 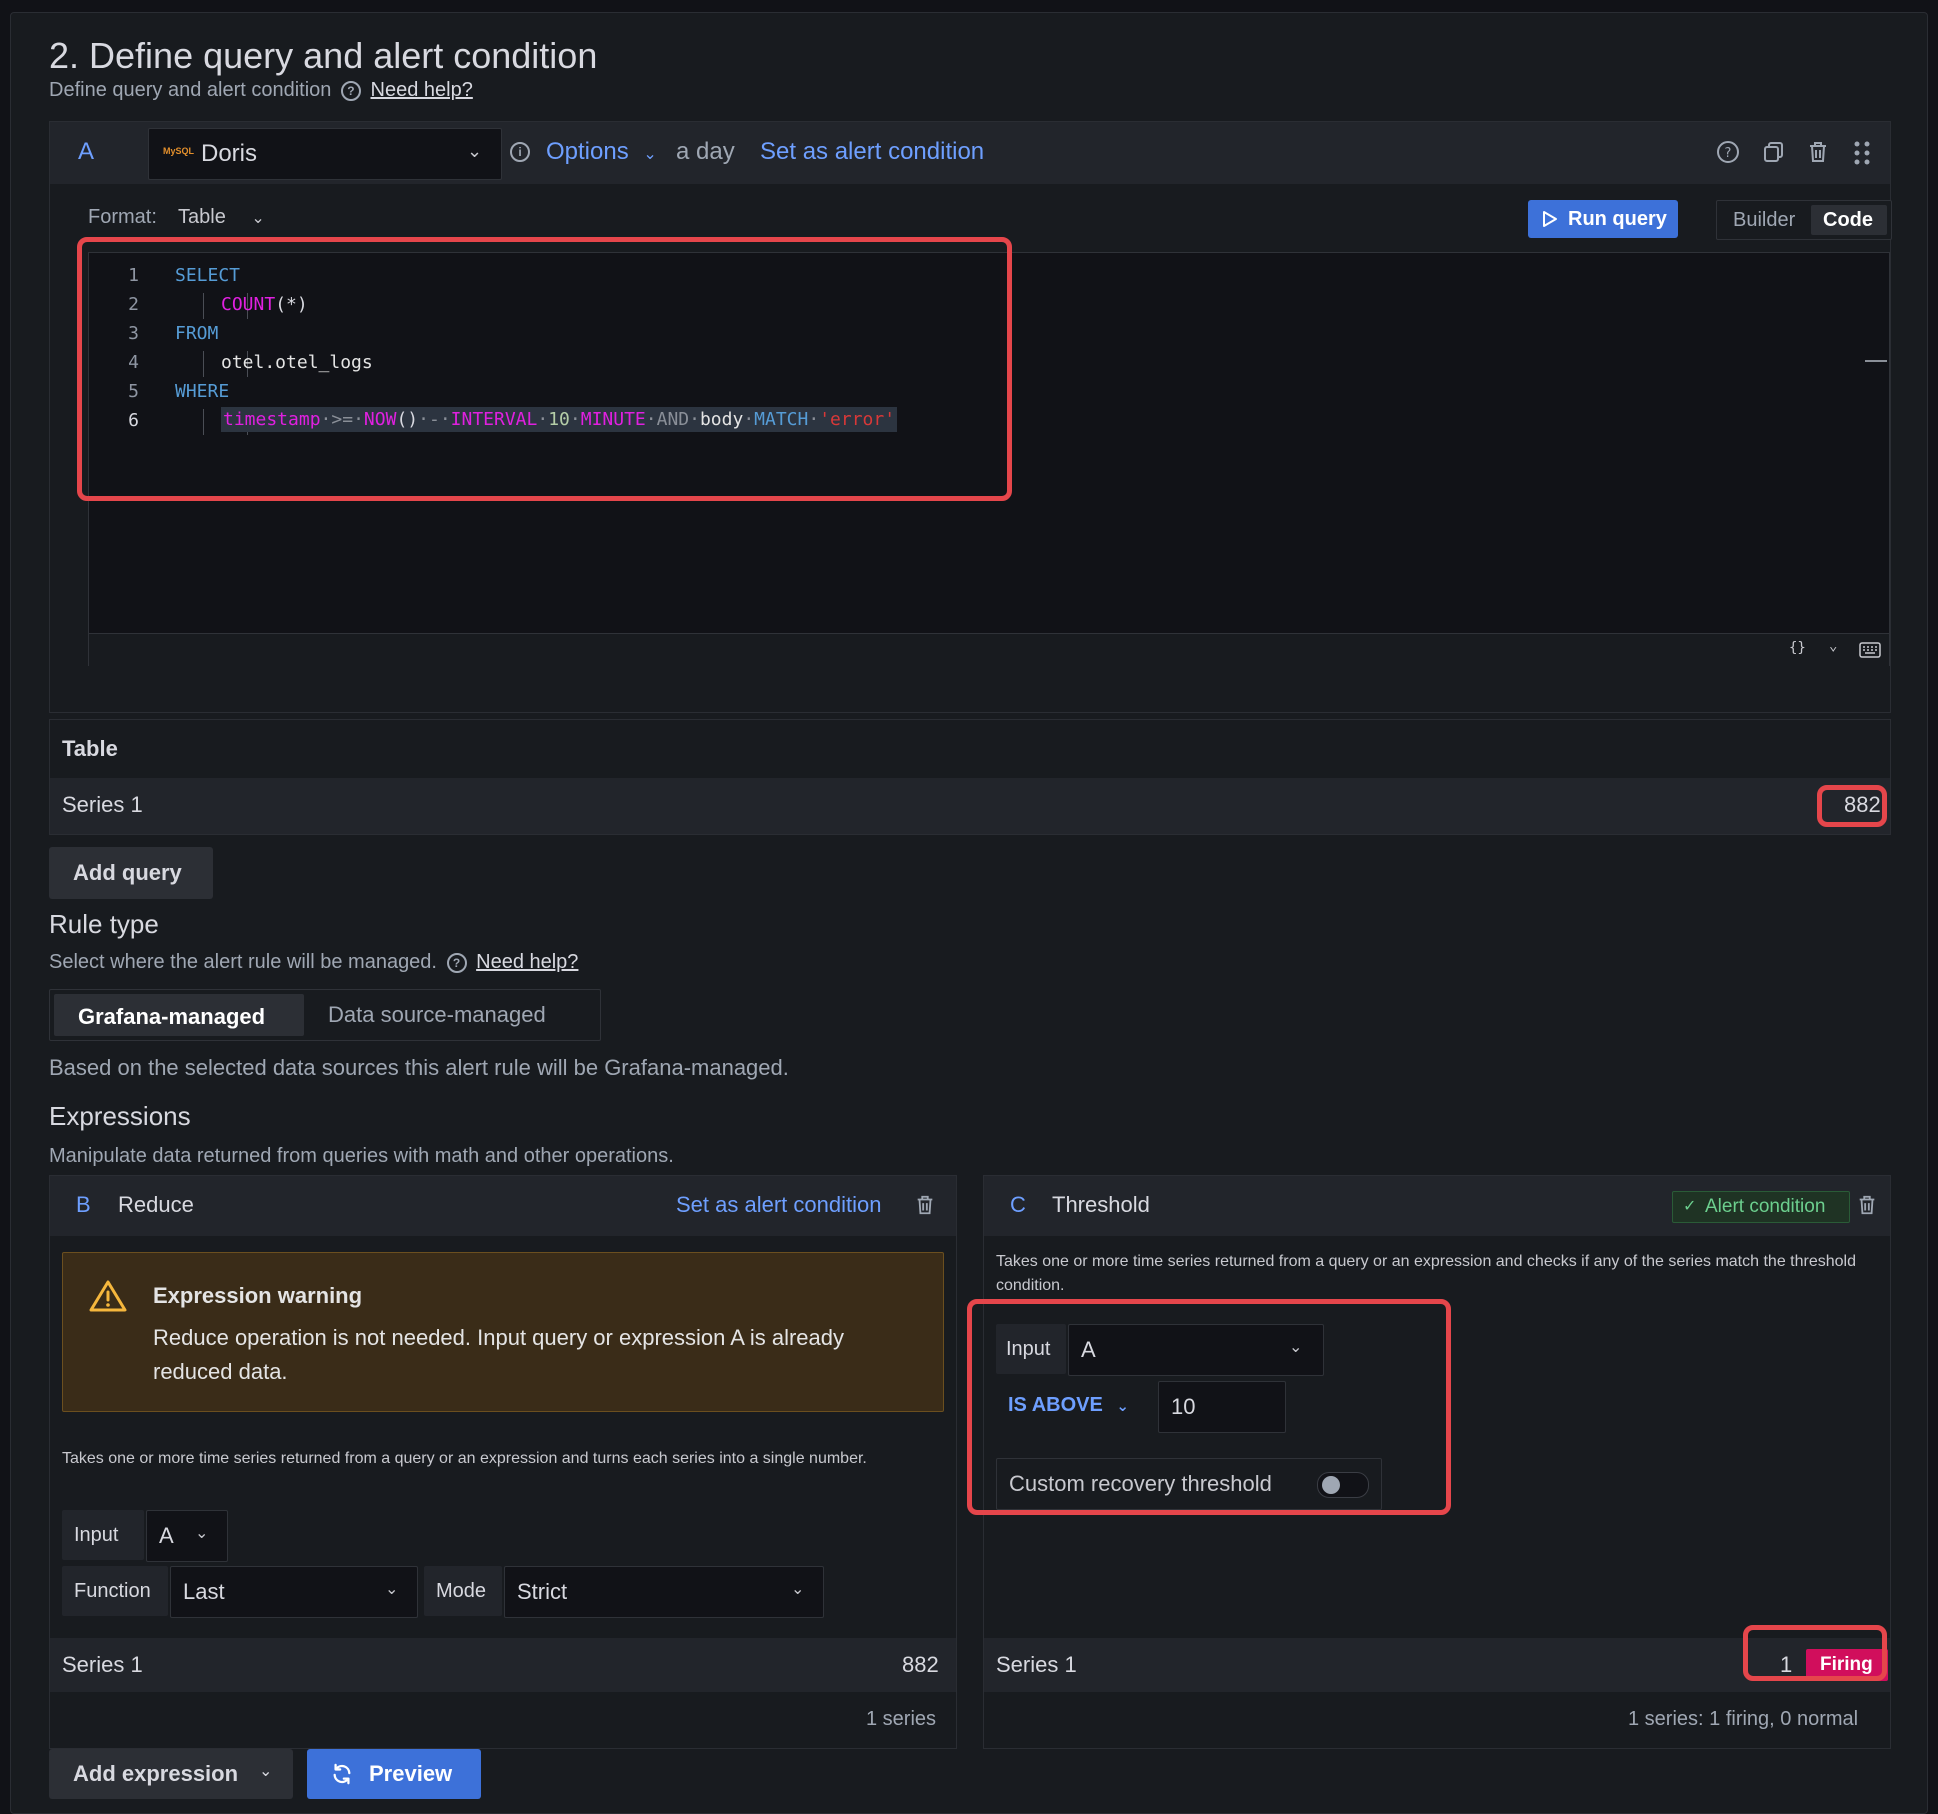 I want to click on code-mode-option: Code, so click(x=1849, y=220).